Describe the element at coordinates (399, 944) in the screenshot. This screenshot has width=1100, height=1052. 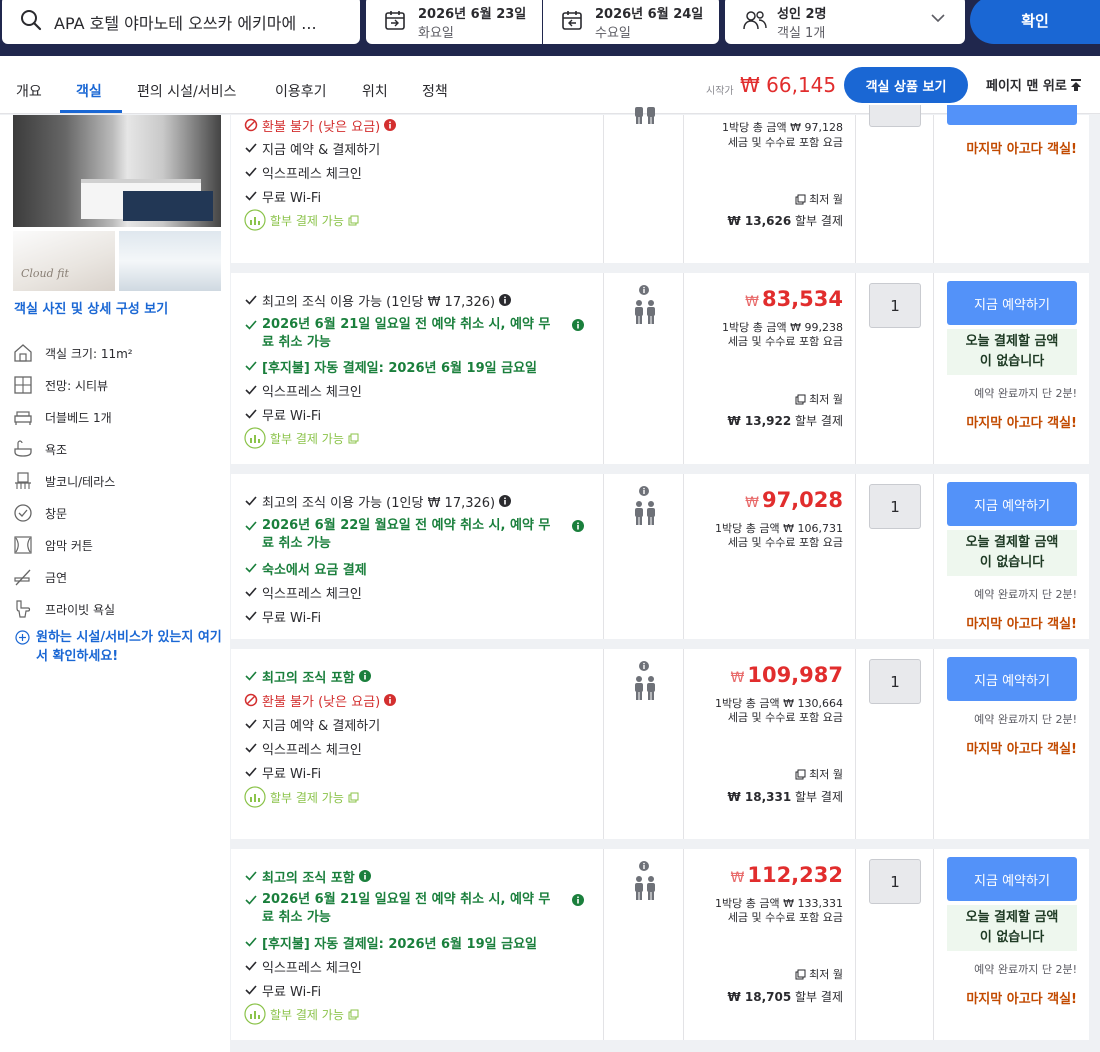
I see `feature-text: [후지불] 자동 결제일: 2026년 6월 19일 금요일` at that location.